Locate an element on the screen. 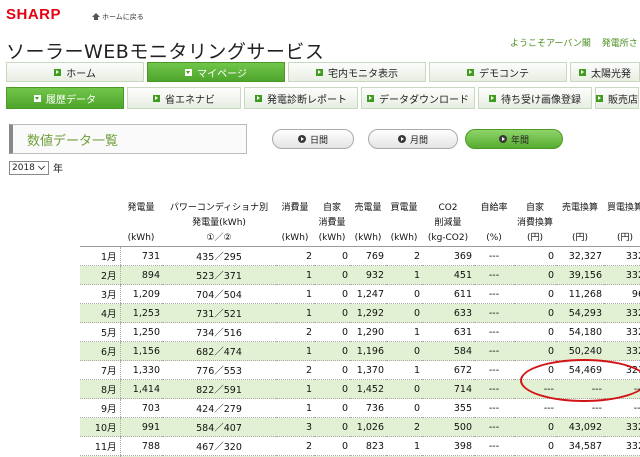 This screenshot has height=457, width=640. nav-tab-solar: 太陽光発 is located at coordinates (605, 72).